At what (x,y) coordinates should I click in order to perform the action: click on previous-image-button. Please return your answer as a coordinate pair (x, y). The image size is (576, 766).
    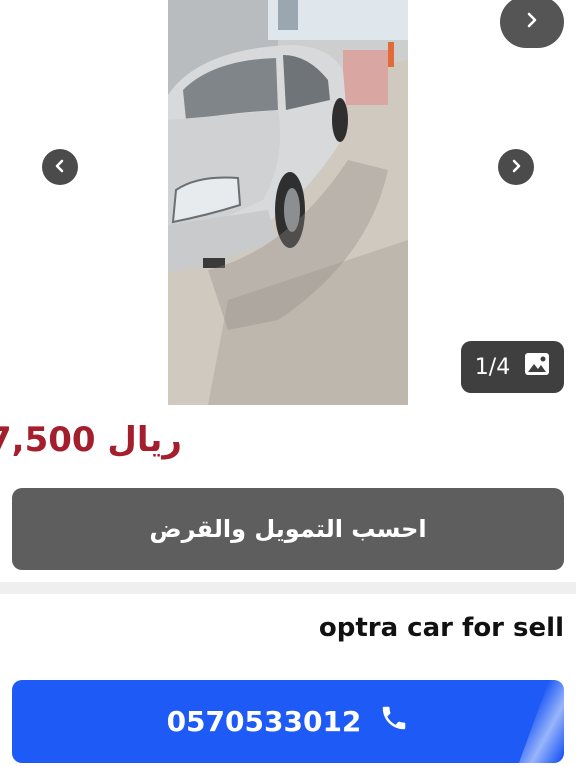
    Looking at the image, I should click on (60, 167).